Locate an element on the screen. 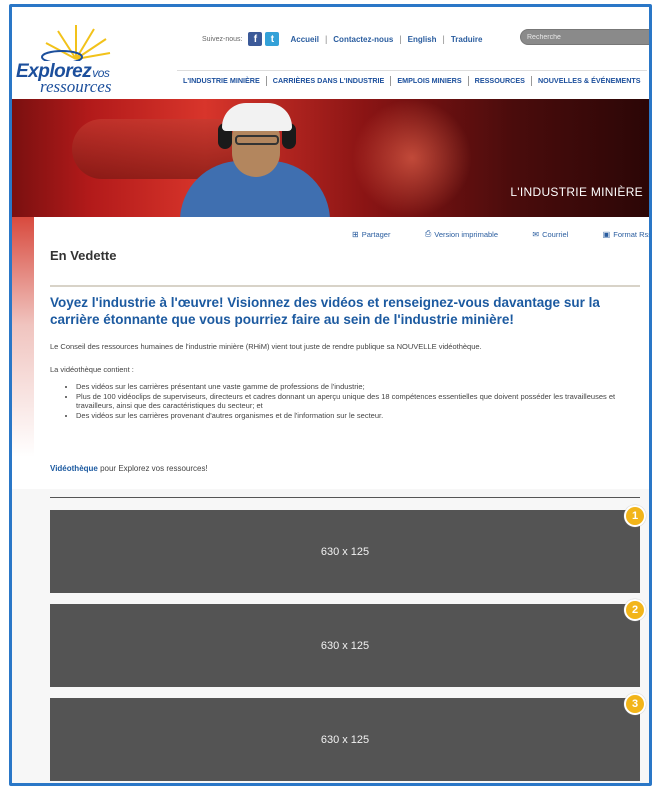 The width and height of the screenshot is (661, 790). search-box: › is located at coordinates (586, 37).